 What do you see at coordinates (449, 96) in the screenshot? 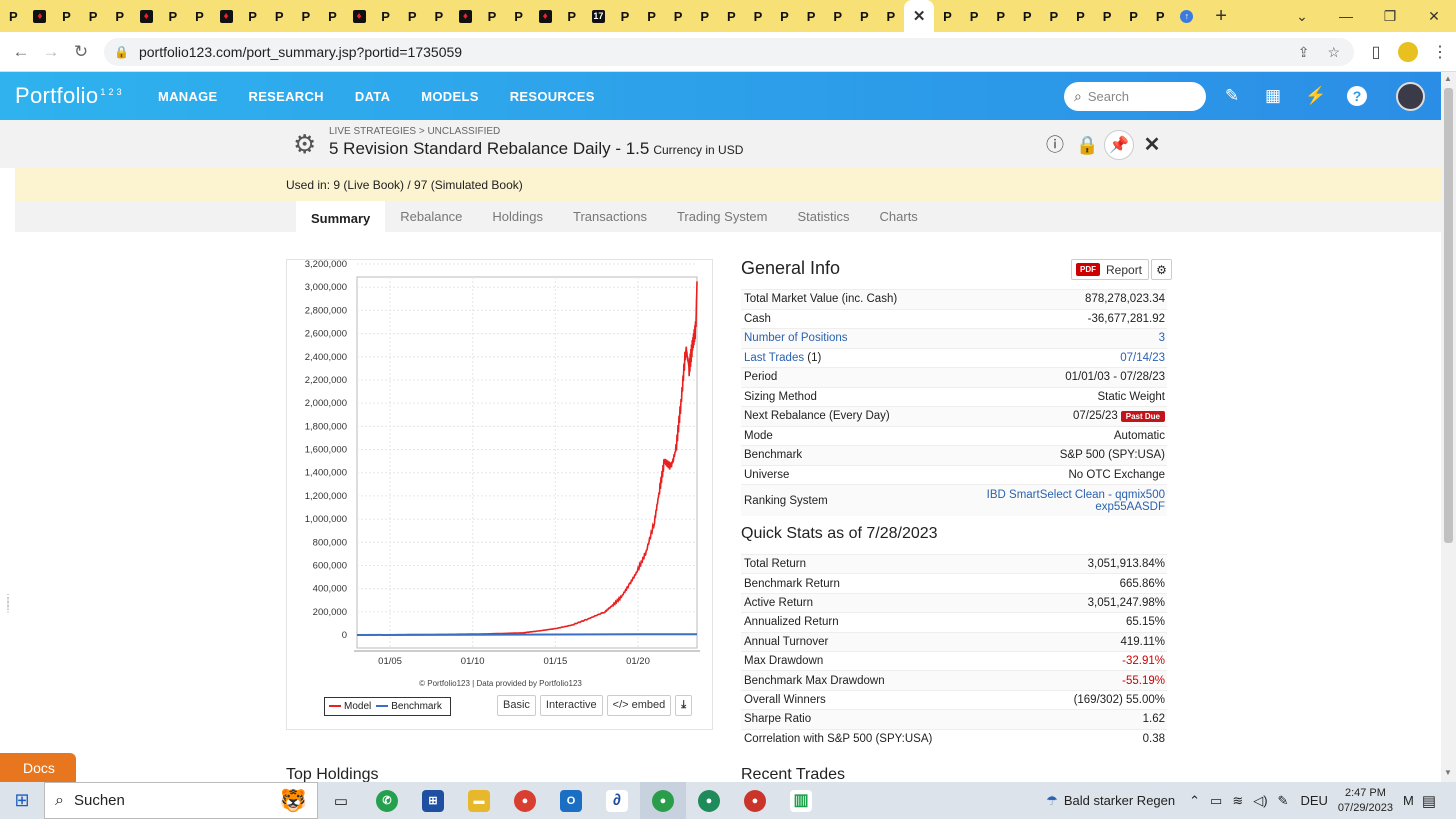
I see `nav-models: MODELS` at bounding box center [449, 96].